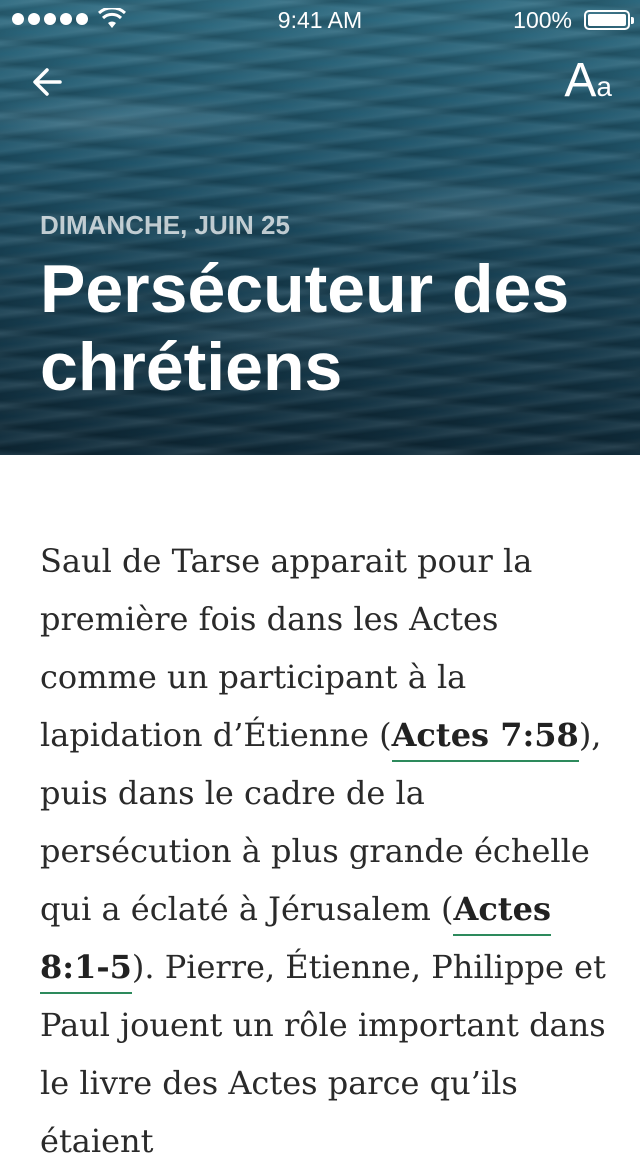 The image size is (640, 1170). What do you see at coordinates (609, 20) in the screenshot?
I see `battery-icon` at bounding box center [609, 20].